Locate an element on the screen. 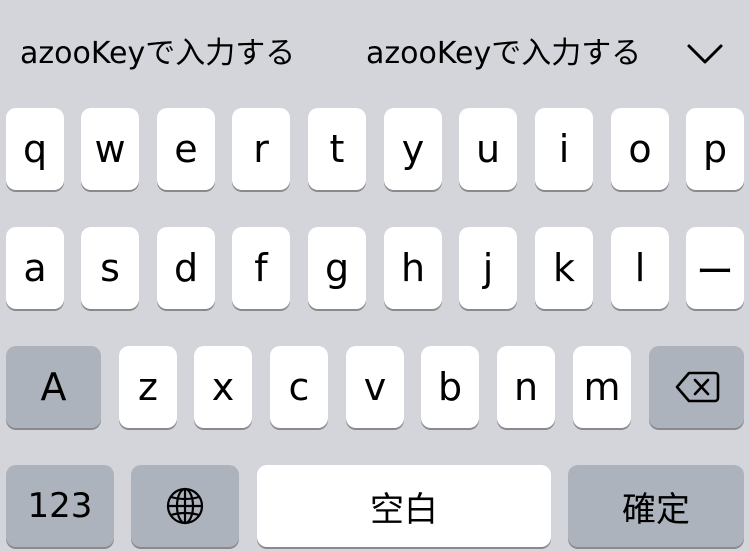 Image resolution: width=750 pixels, height=552 pixels. key-k: k is located at coordinates (564, 268).